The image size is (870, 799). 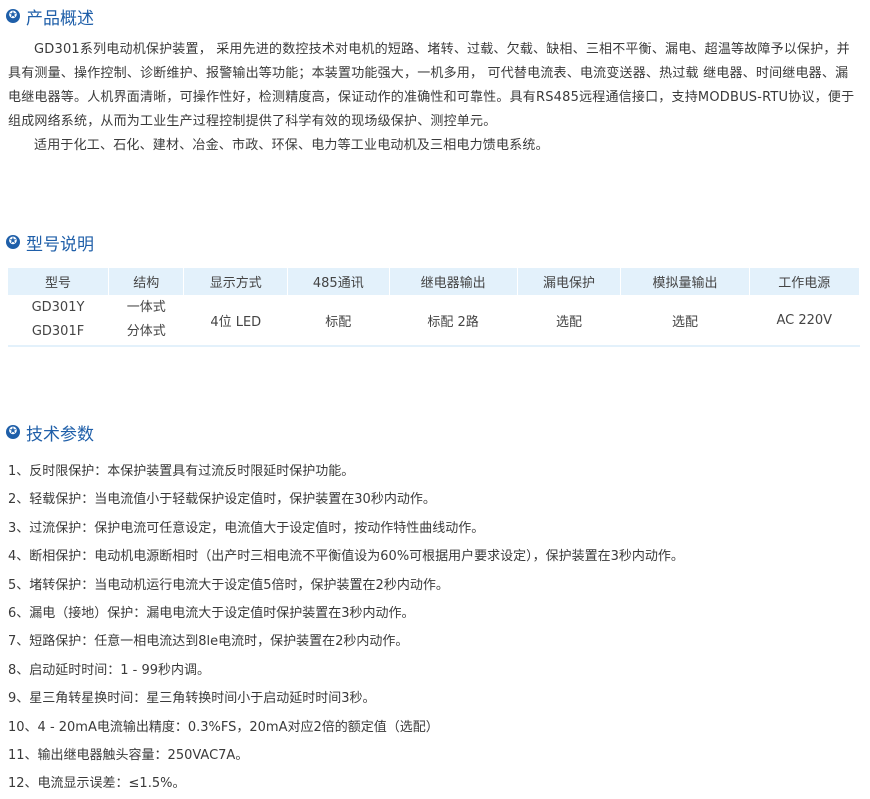 What do you see at coordinates (228, 585) in the screenshot?
I see `list-item: 5、堵转保护：当电动机运行电流大于设定值5倍时，保护装置在2秒内动作。` at bounding box center [228, 585].